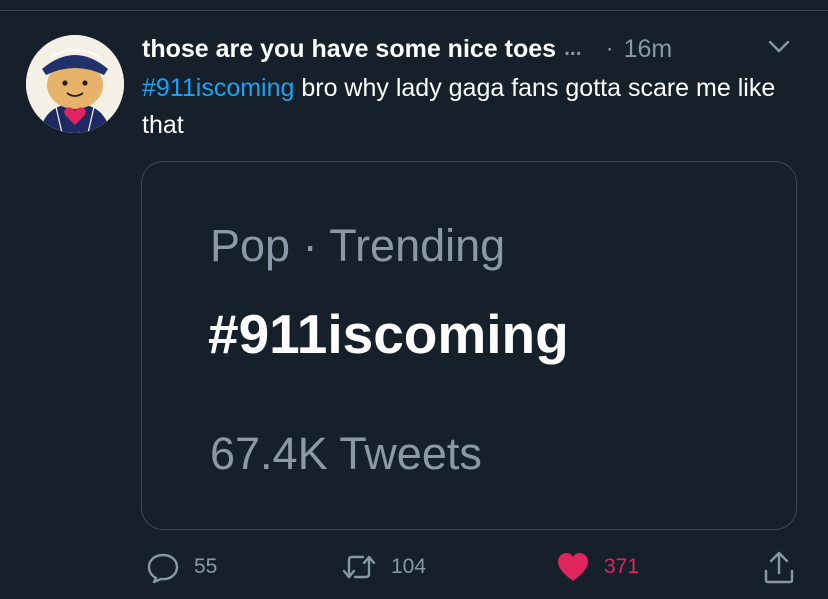 The height and width of the screenshot is (599, 828). Describe the element at coordinates (383, 567) in the screenshot. I see `retweet-button: 104` at that location.